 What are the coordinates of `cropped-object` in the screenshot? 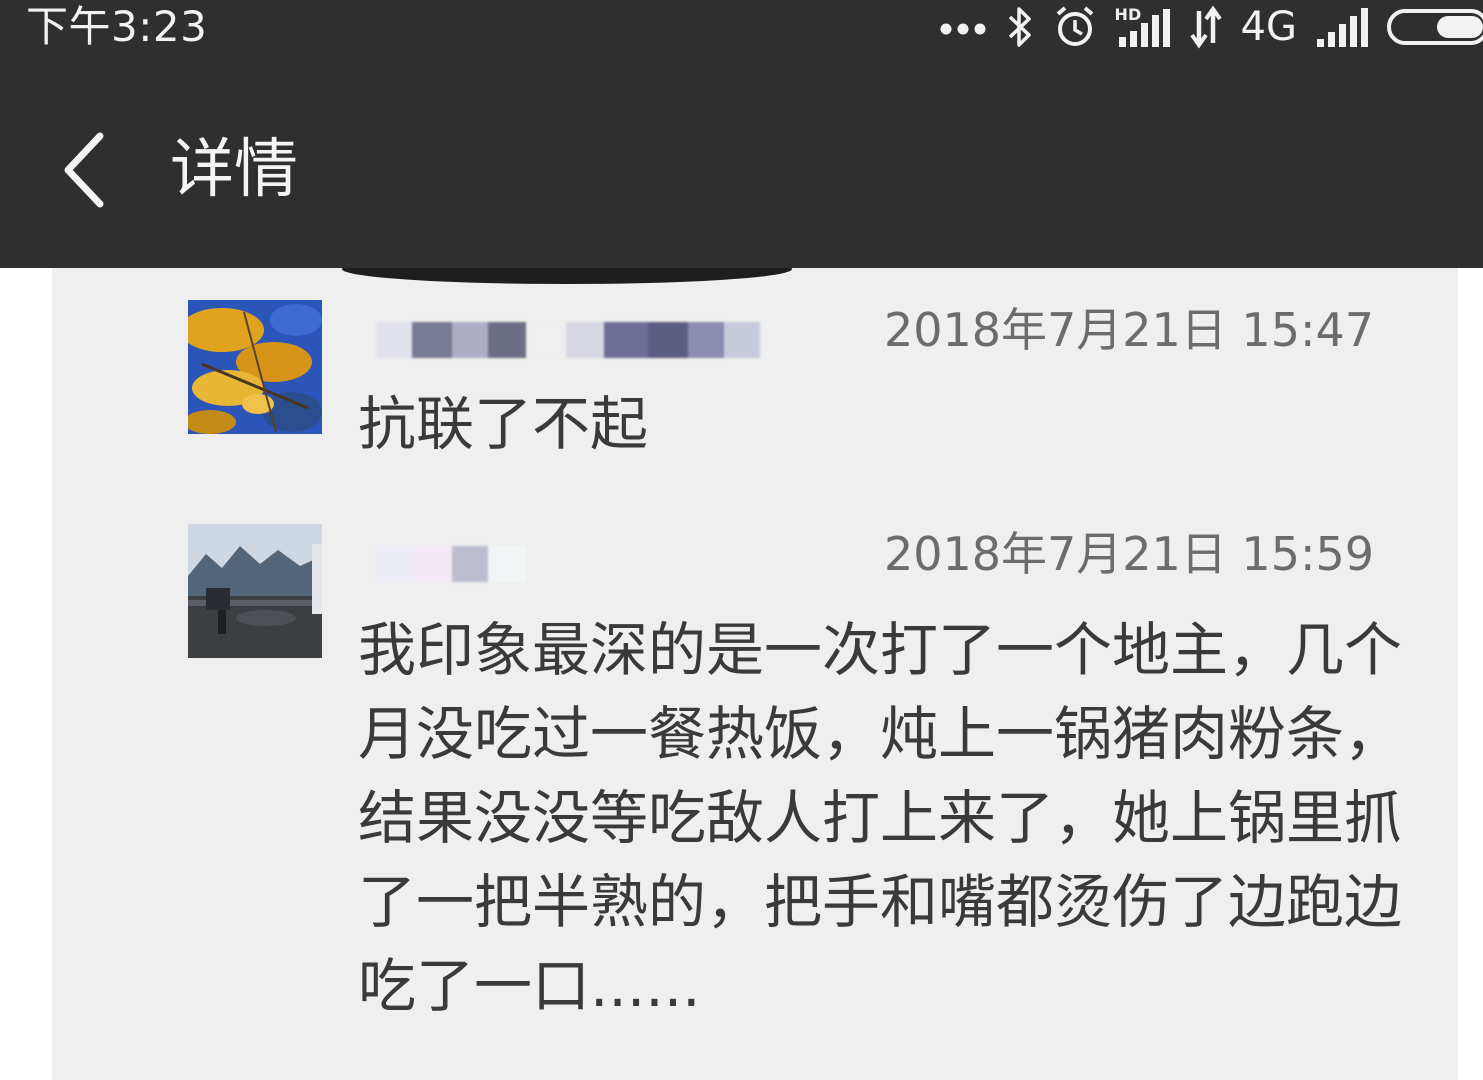 It's located at (567, 276).